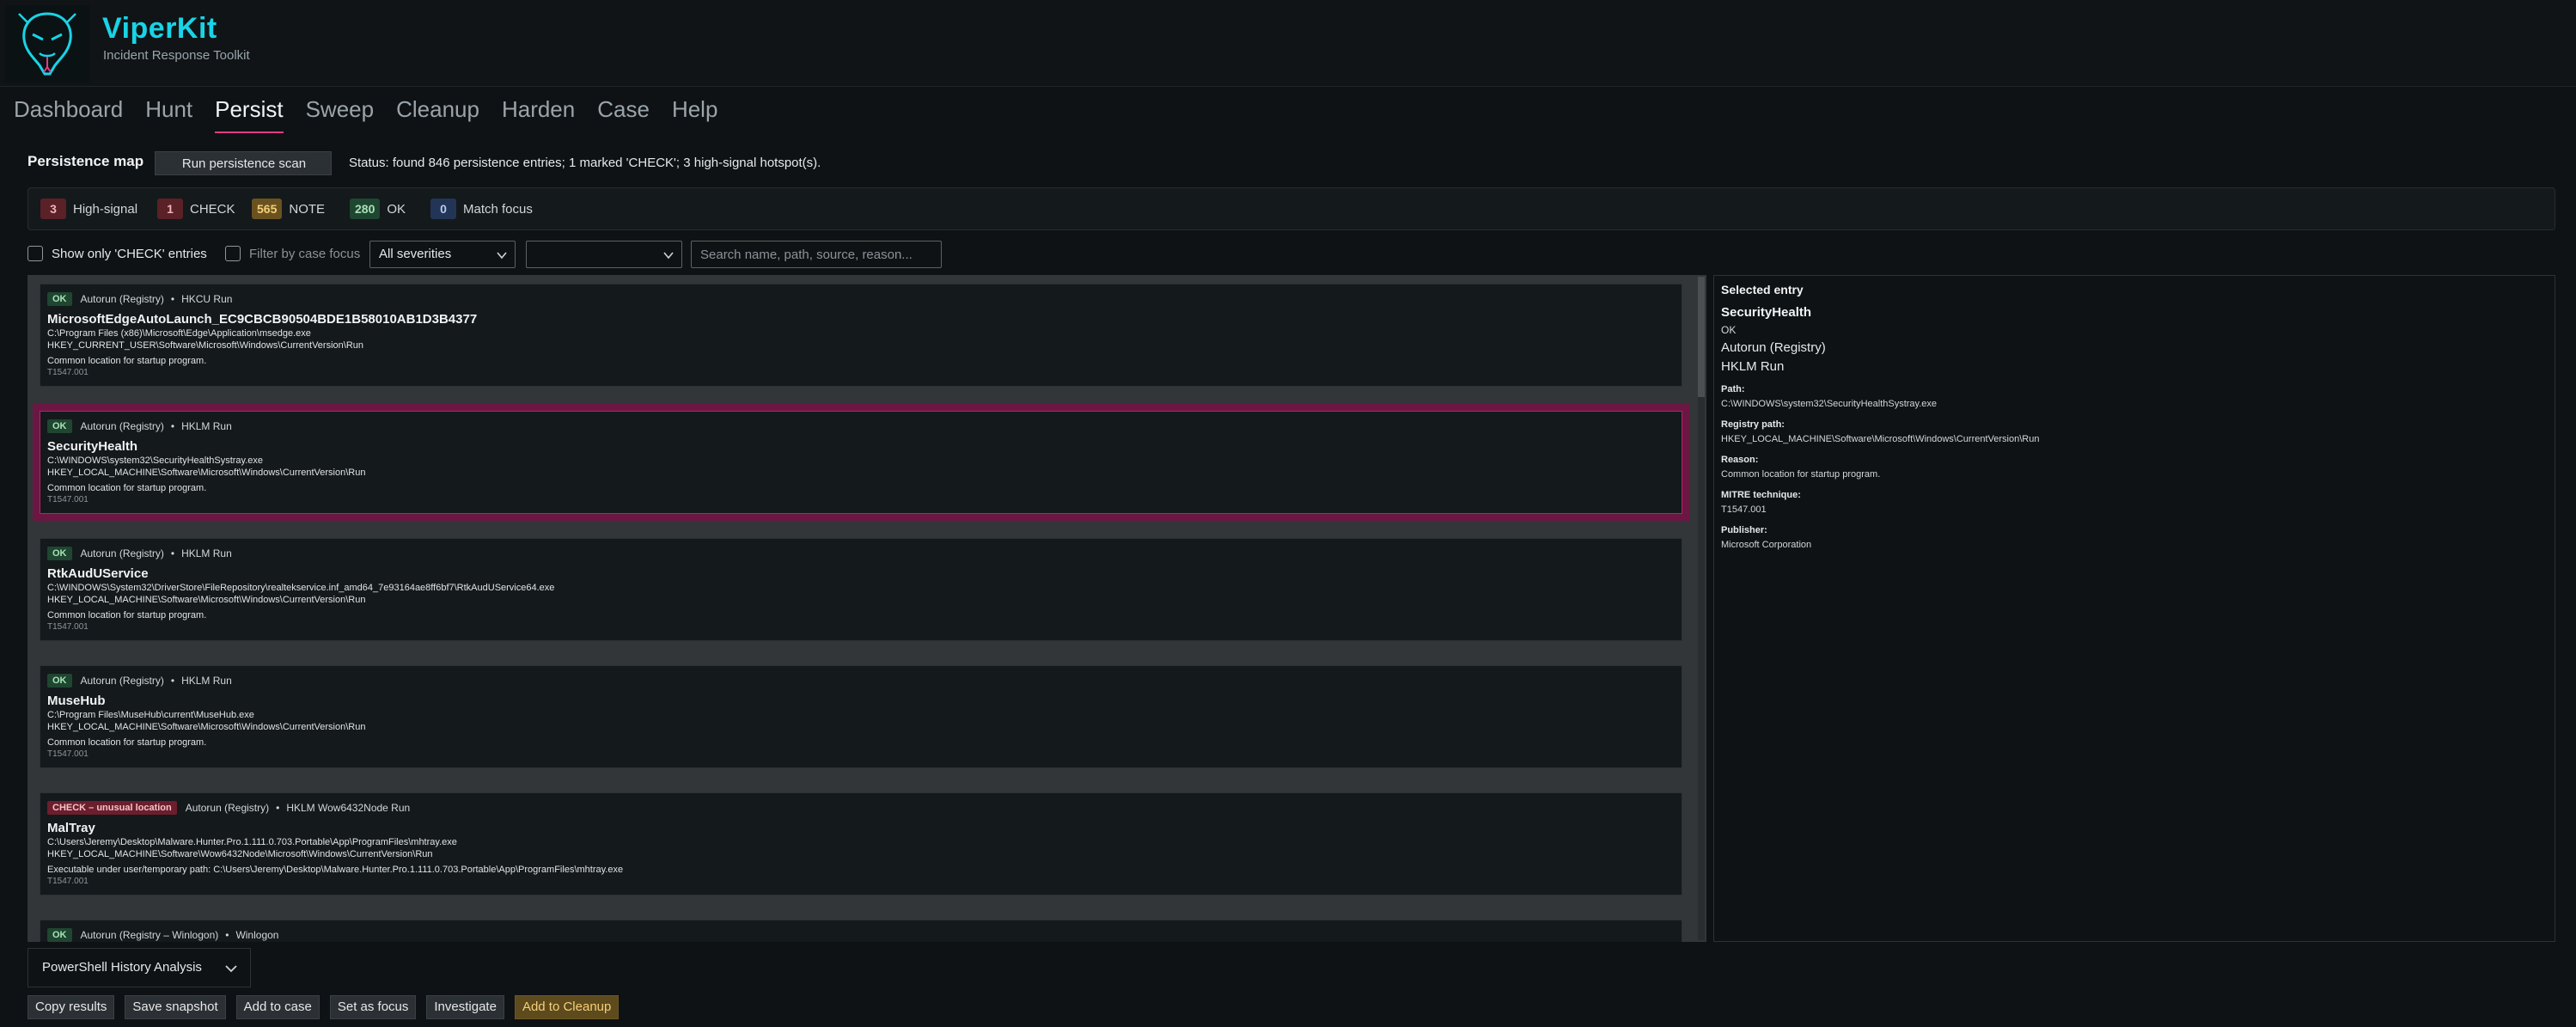  I want to click on detail-registry-label: Registry path:, so click(1753, 424).